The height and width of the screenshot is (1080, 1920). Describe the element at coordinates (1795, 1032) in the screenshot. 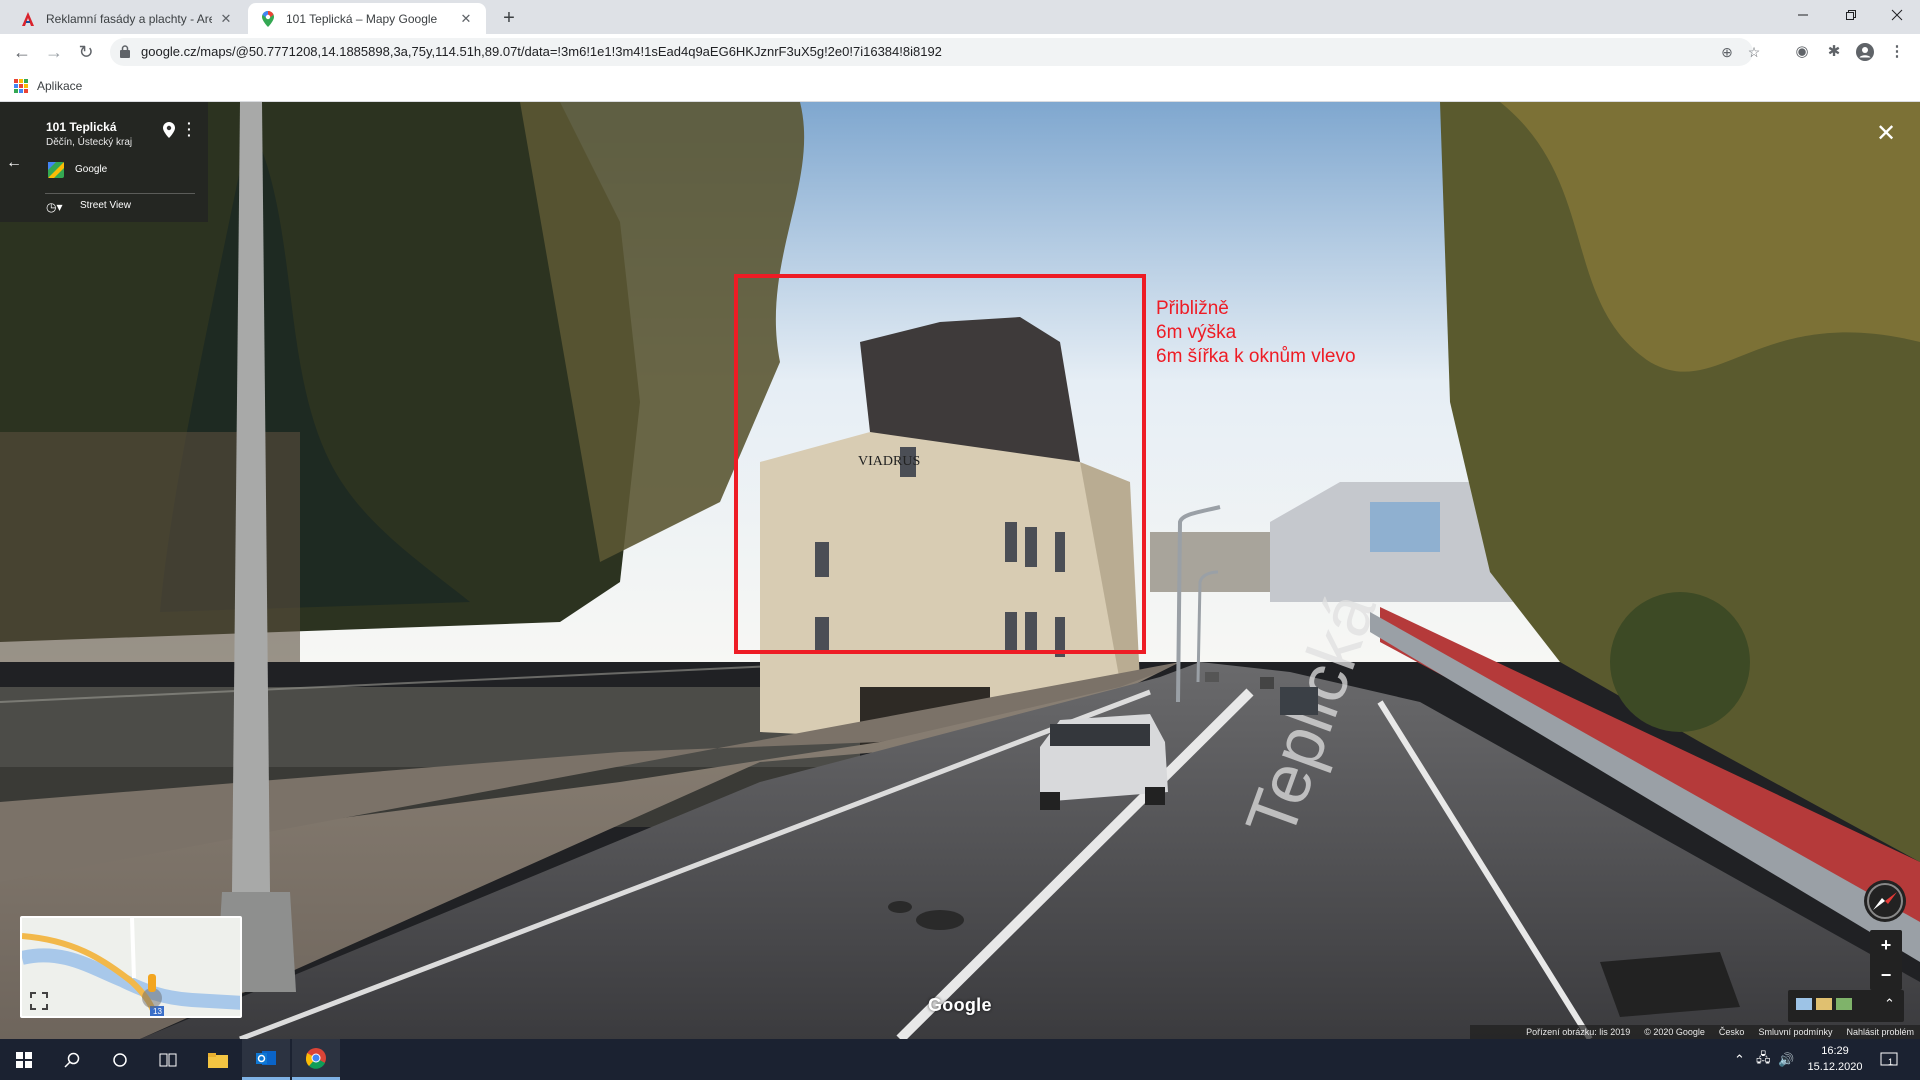

I see `terms-link: Smluvní podmínky` at that location.